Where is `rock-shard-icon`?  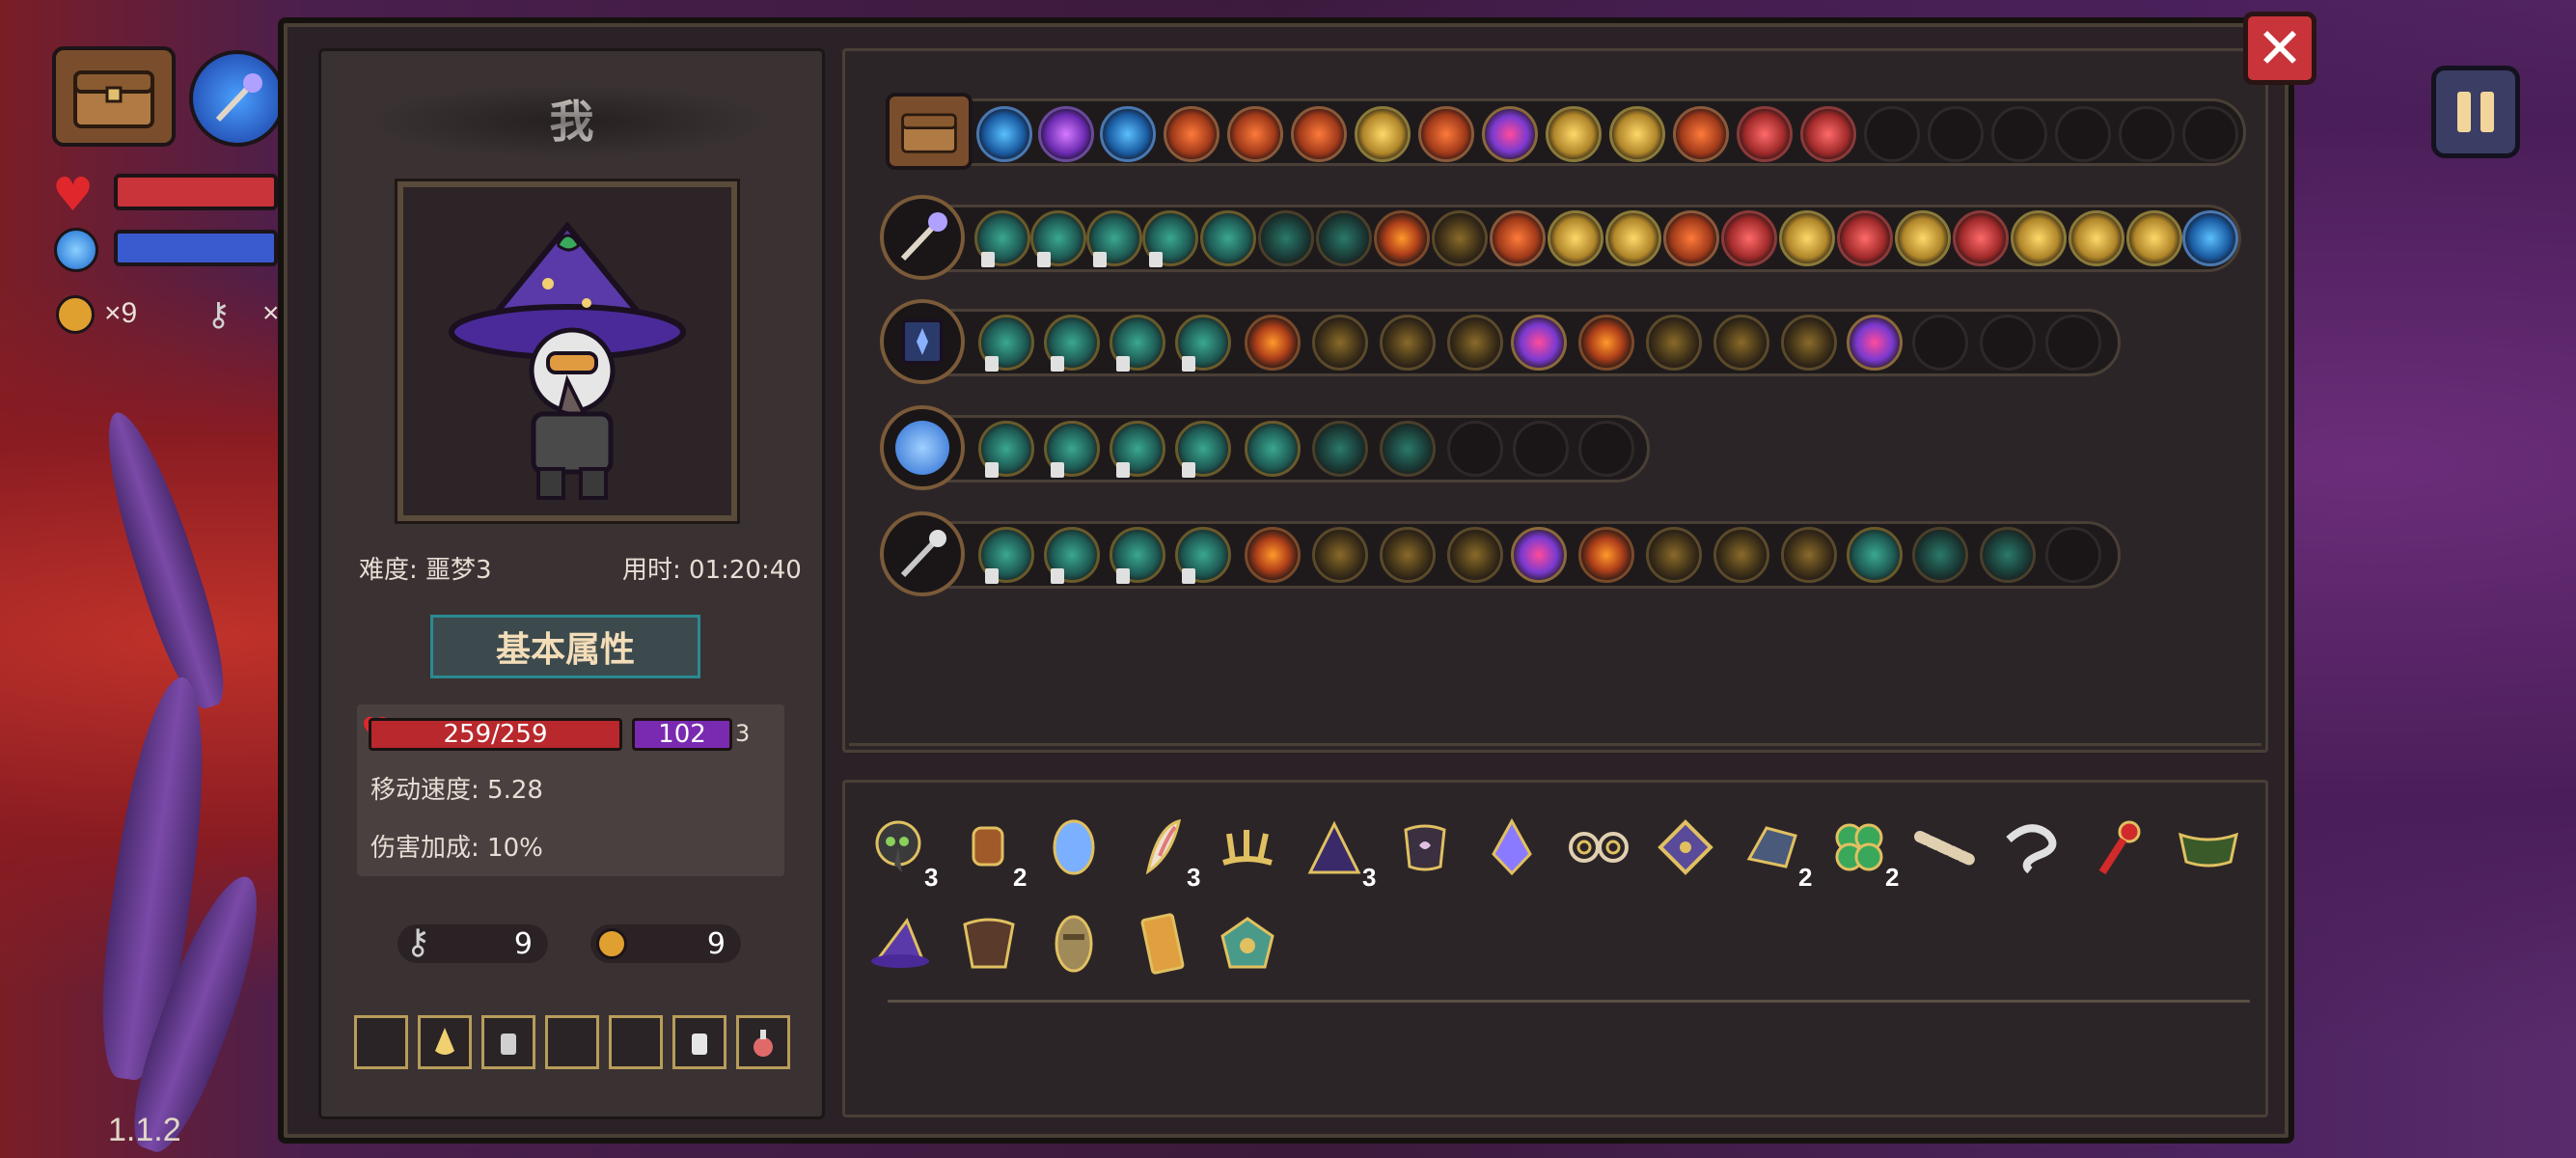 rock-shard-icon is located at coordinates (1773, 847).